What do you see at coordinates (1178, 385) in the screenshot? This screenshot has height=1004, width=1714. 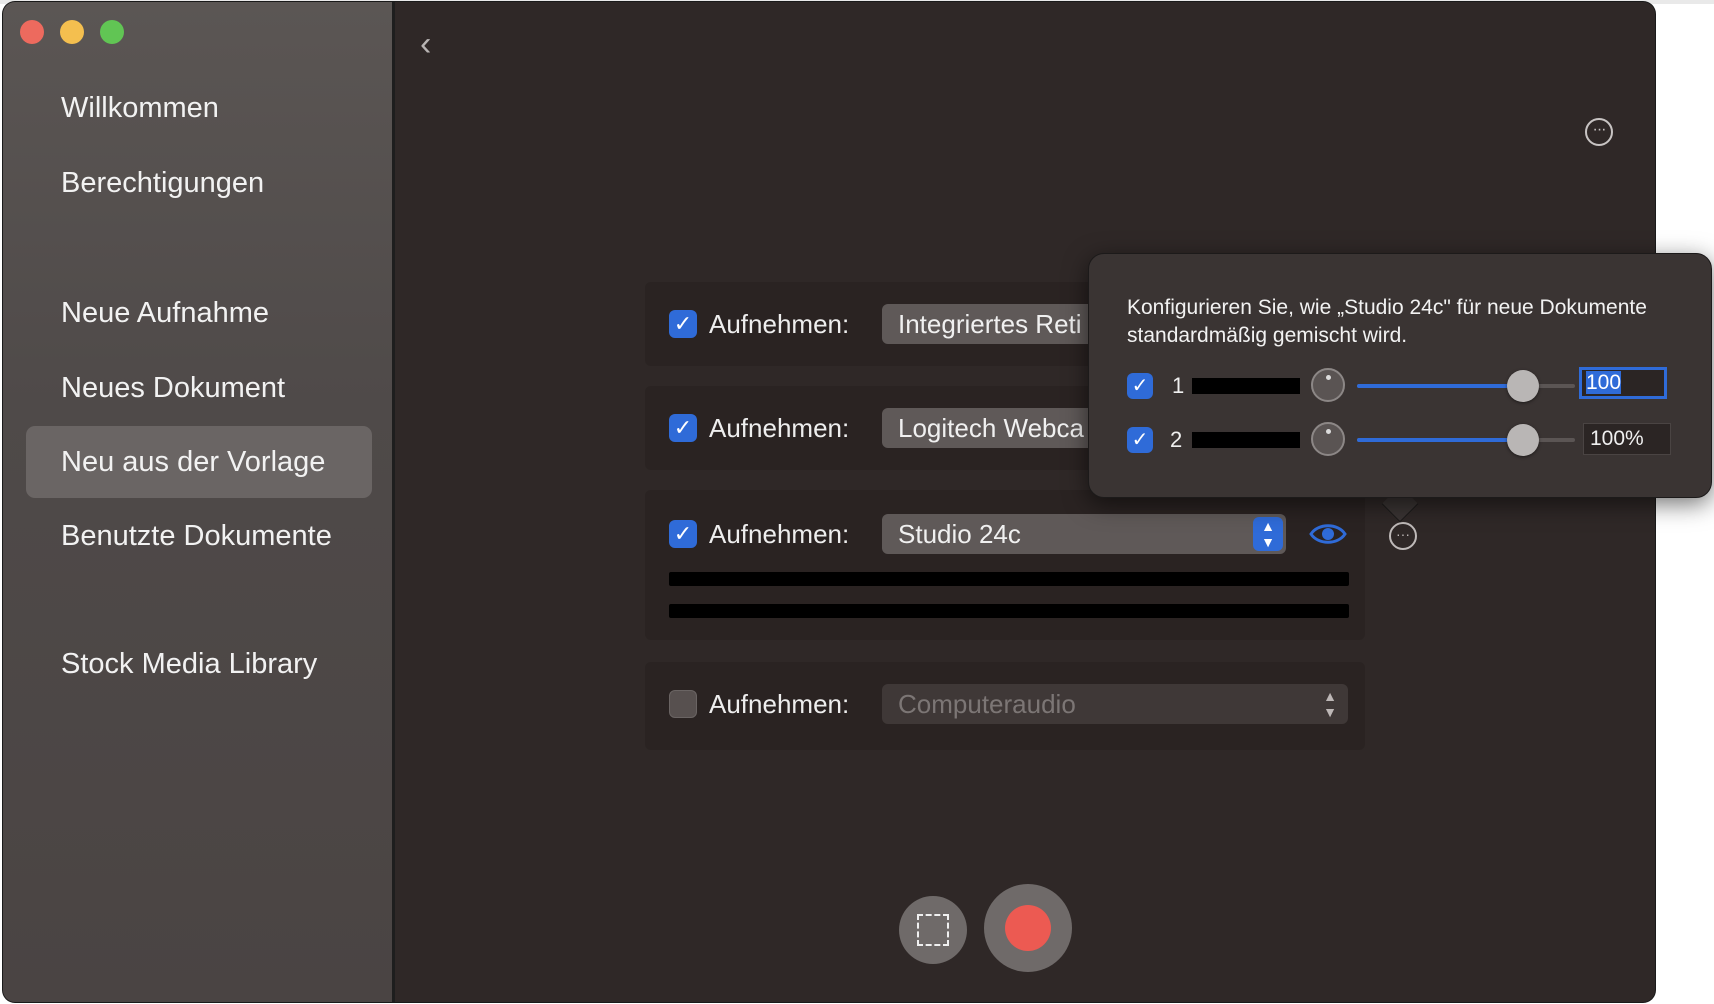 I see `channel-1-number: 1` at bounding box center [1178, 385].